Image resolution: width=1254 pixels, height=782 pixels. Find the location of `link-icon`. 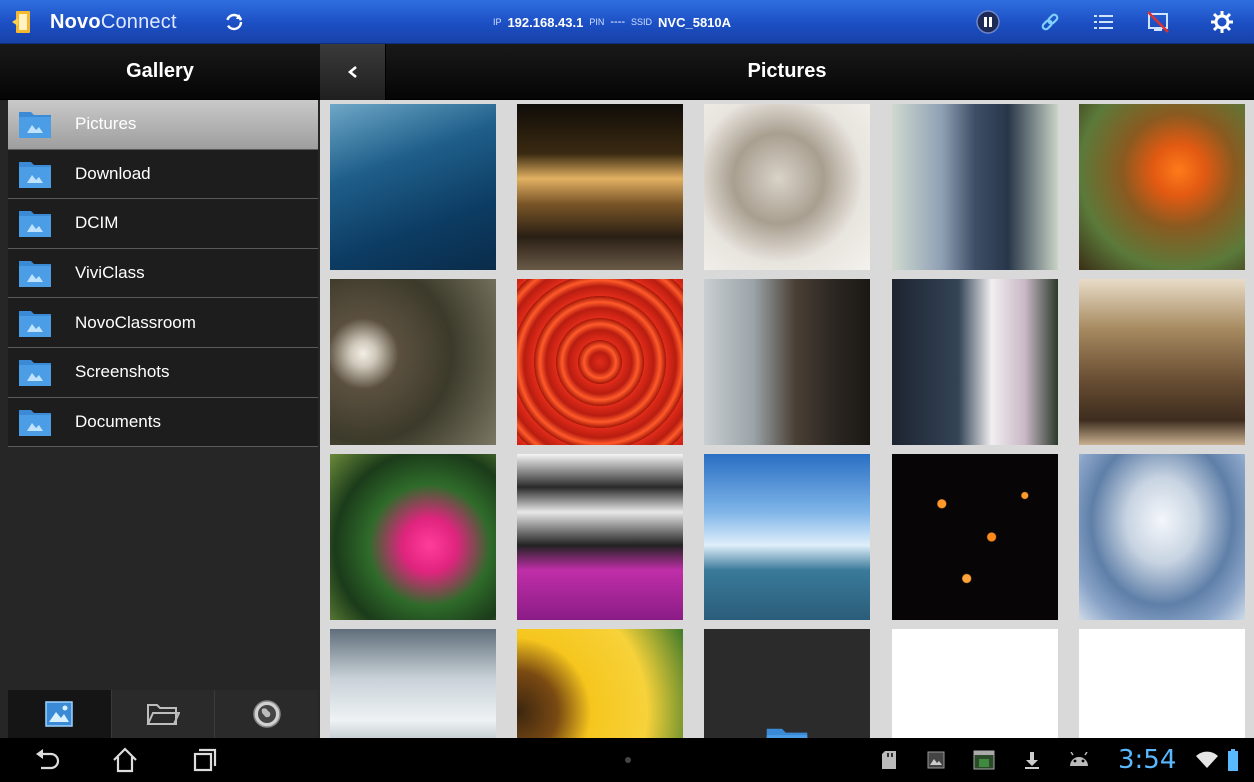

link-icon is located at coordinates (1050, 22).